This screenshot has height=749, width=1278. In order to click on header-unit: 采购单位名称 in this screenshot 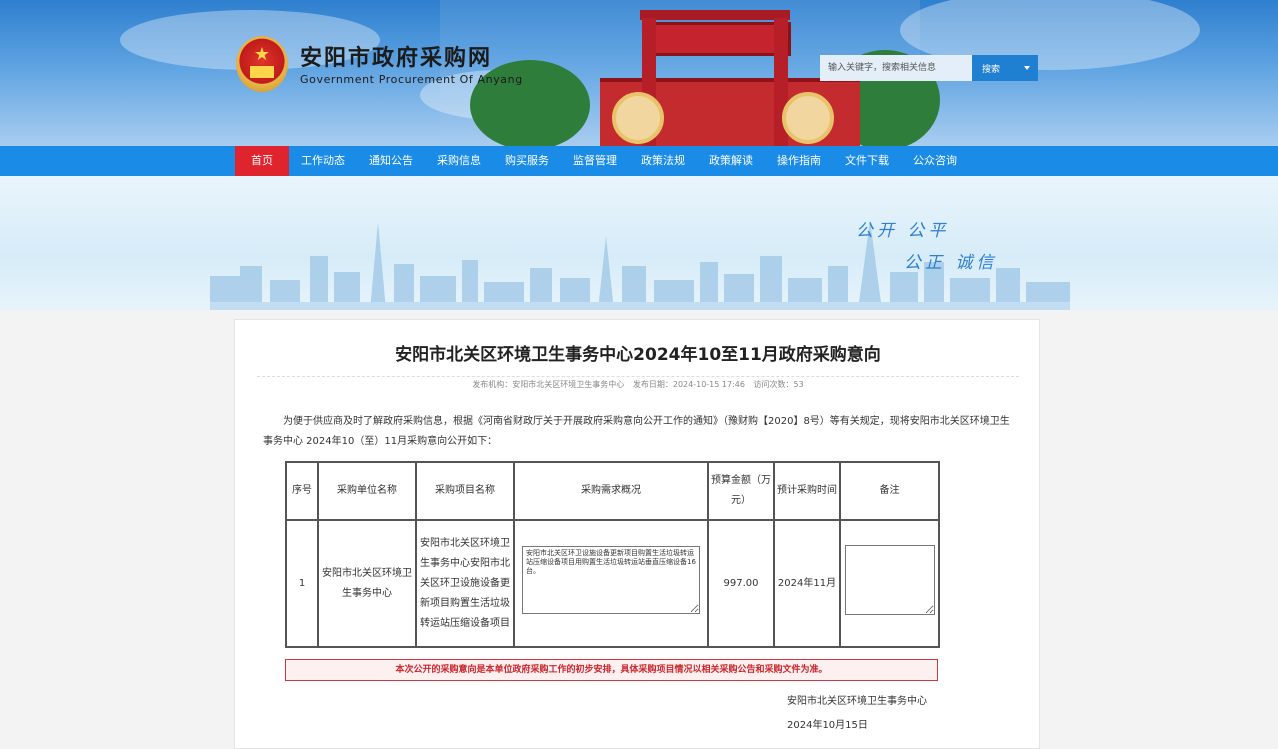, I will do `click(367, 491)`.